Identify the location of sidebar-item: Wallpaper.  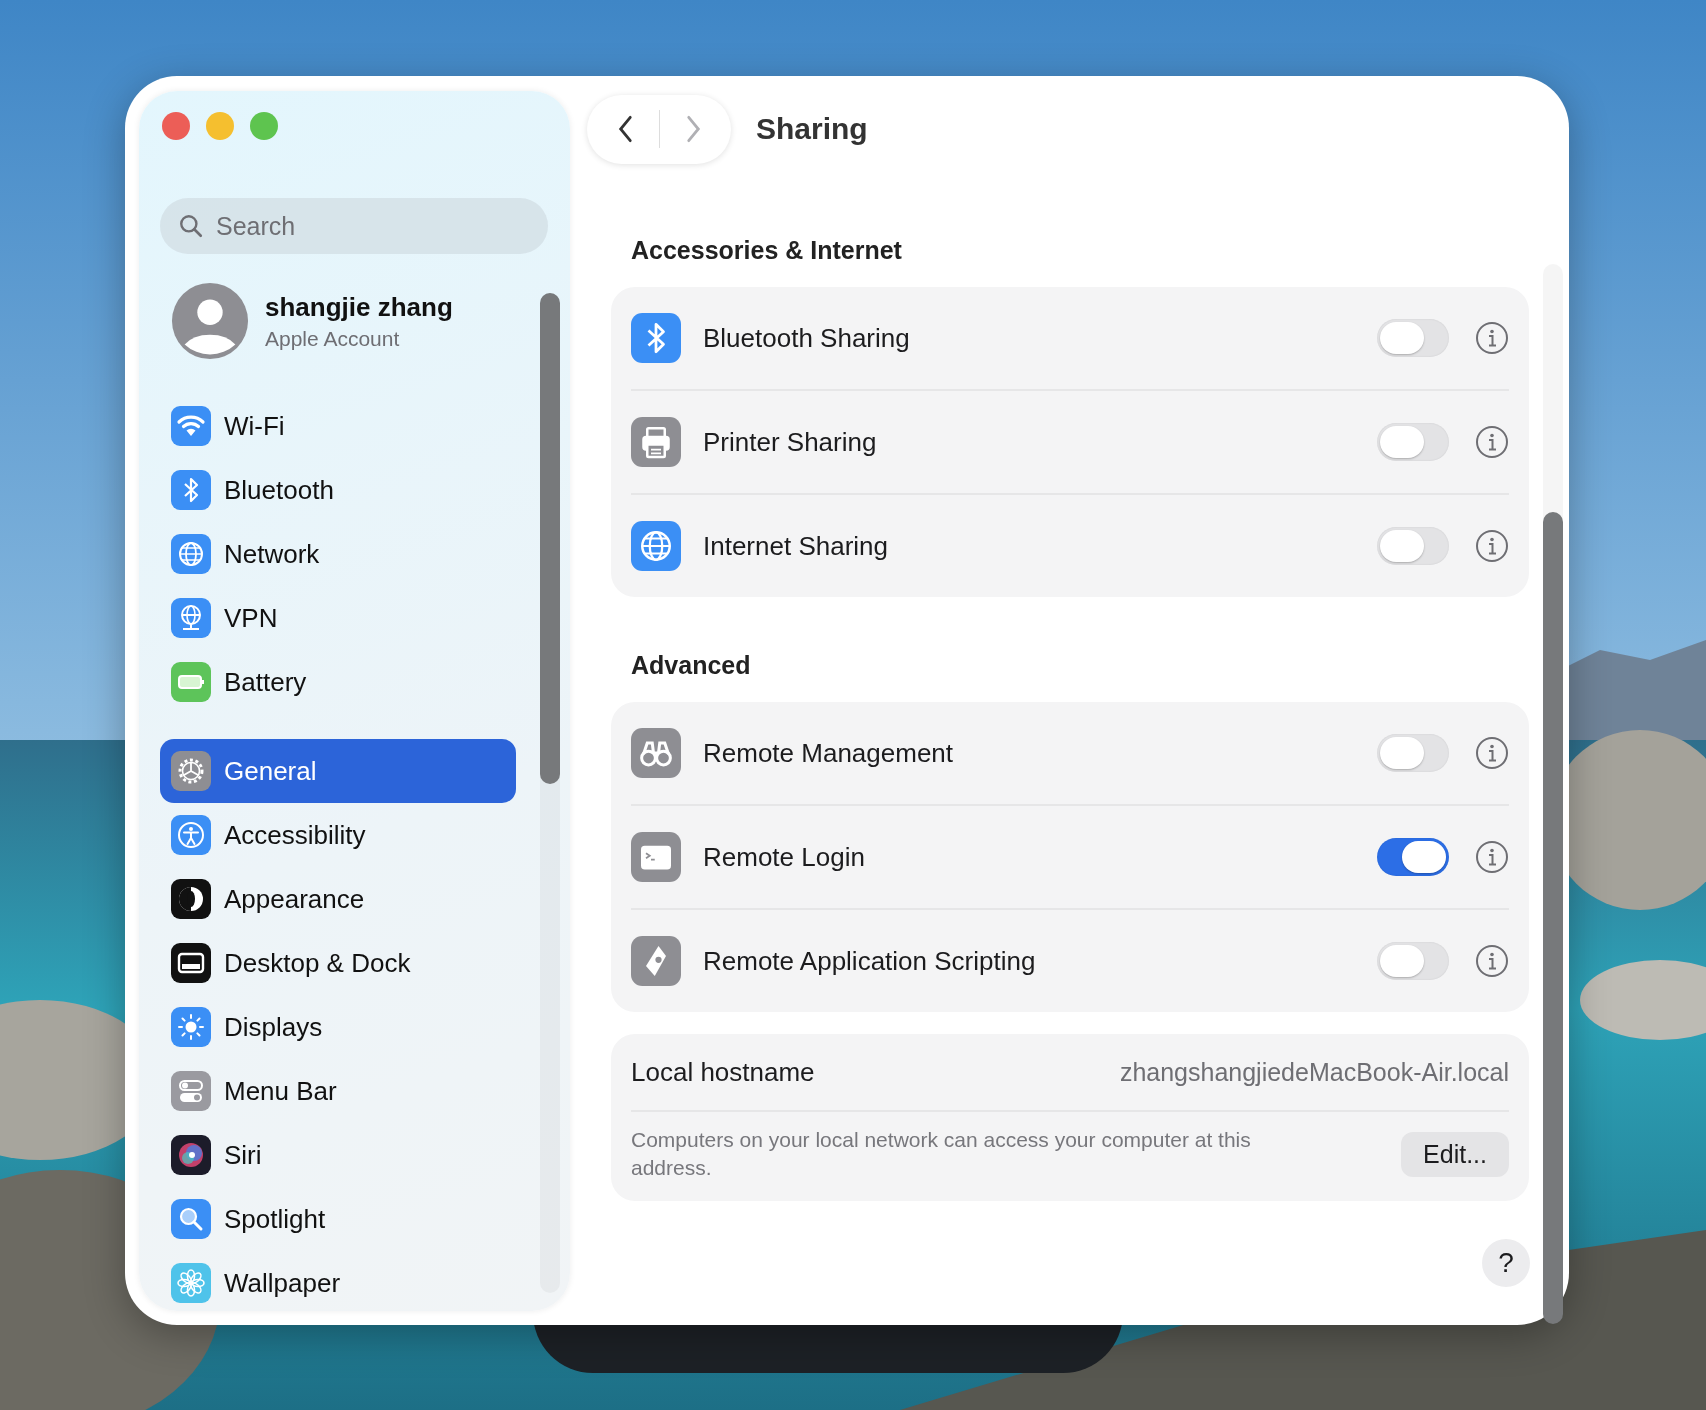
(338, 1281).